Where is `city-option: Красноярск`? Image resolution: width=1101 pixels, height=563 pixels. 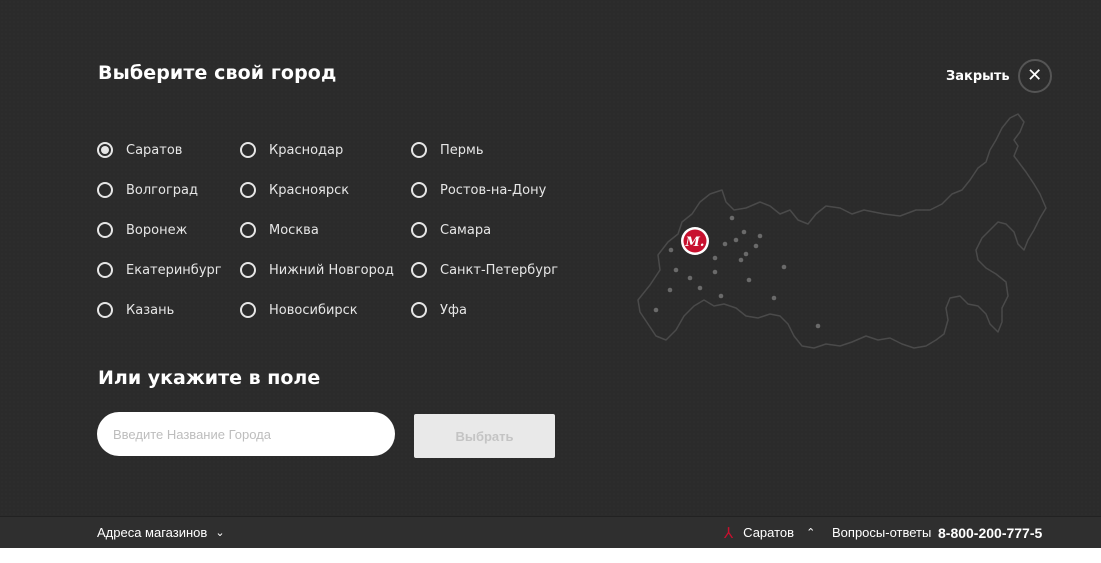
city-option: Красноярск is located at coordinates (294, 190).